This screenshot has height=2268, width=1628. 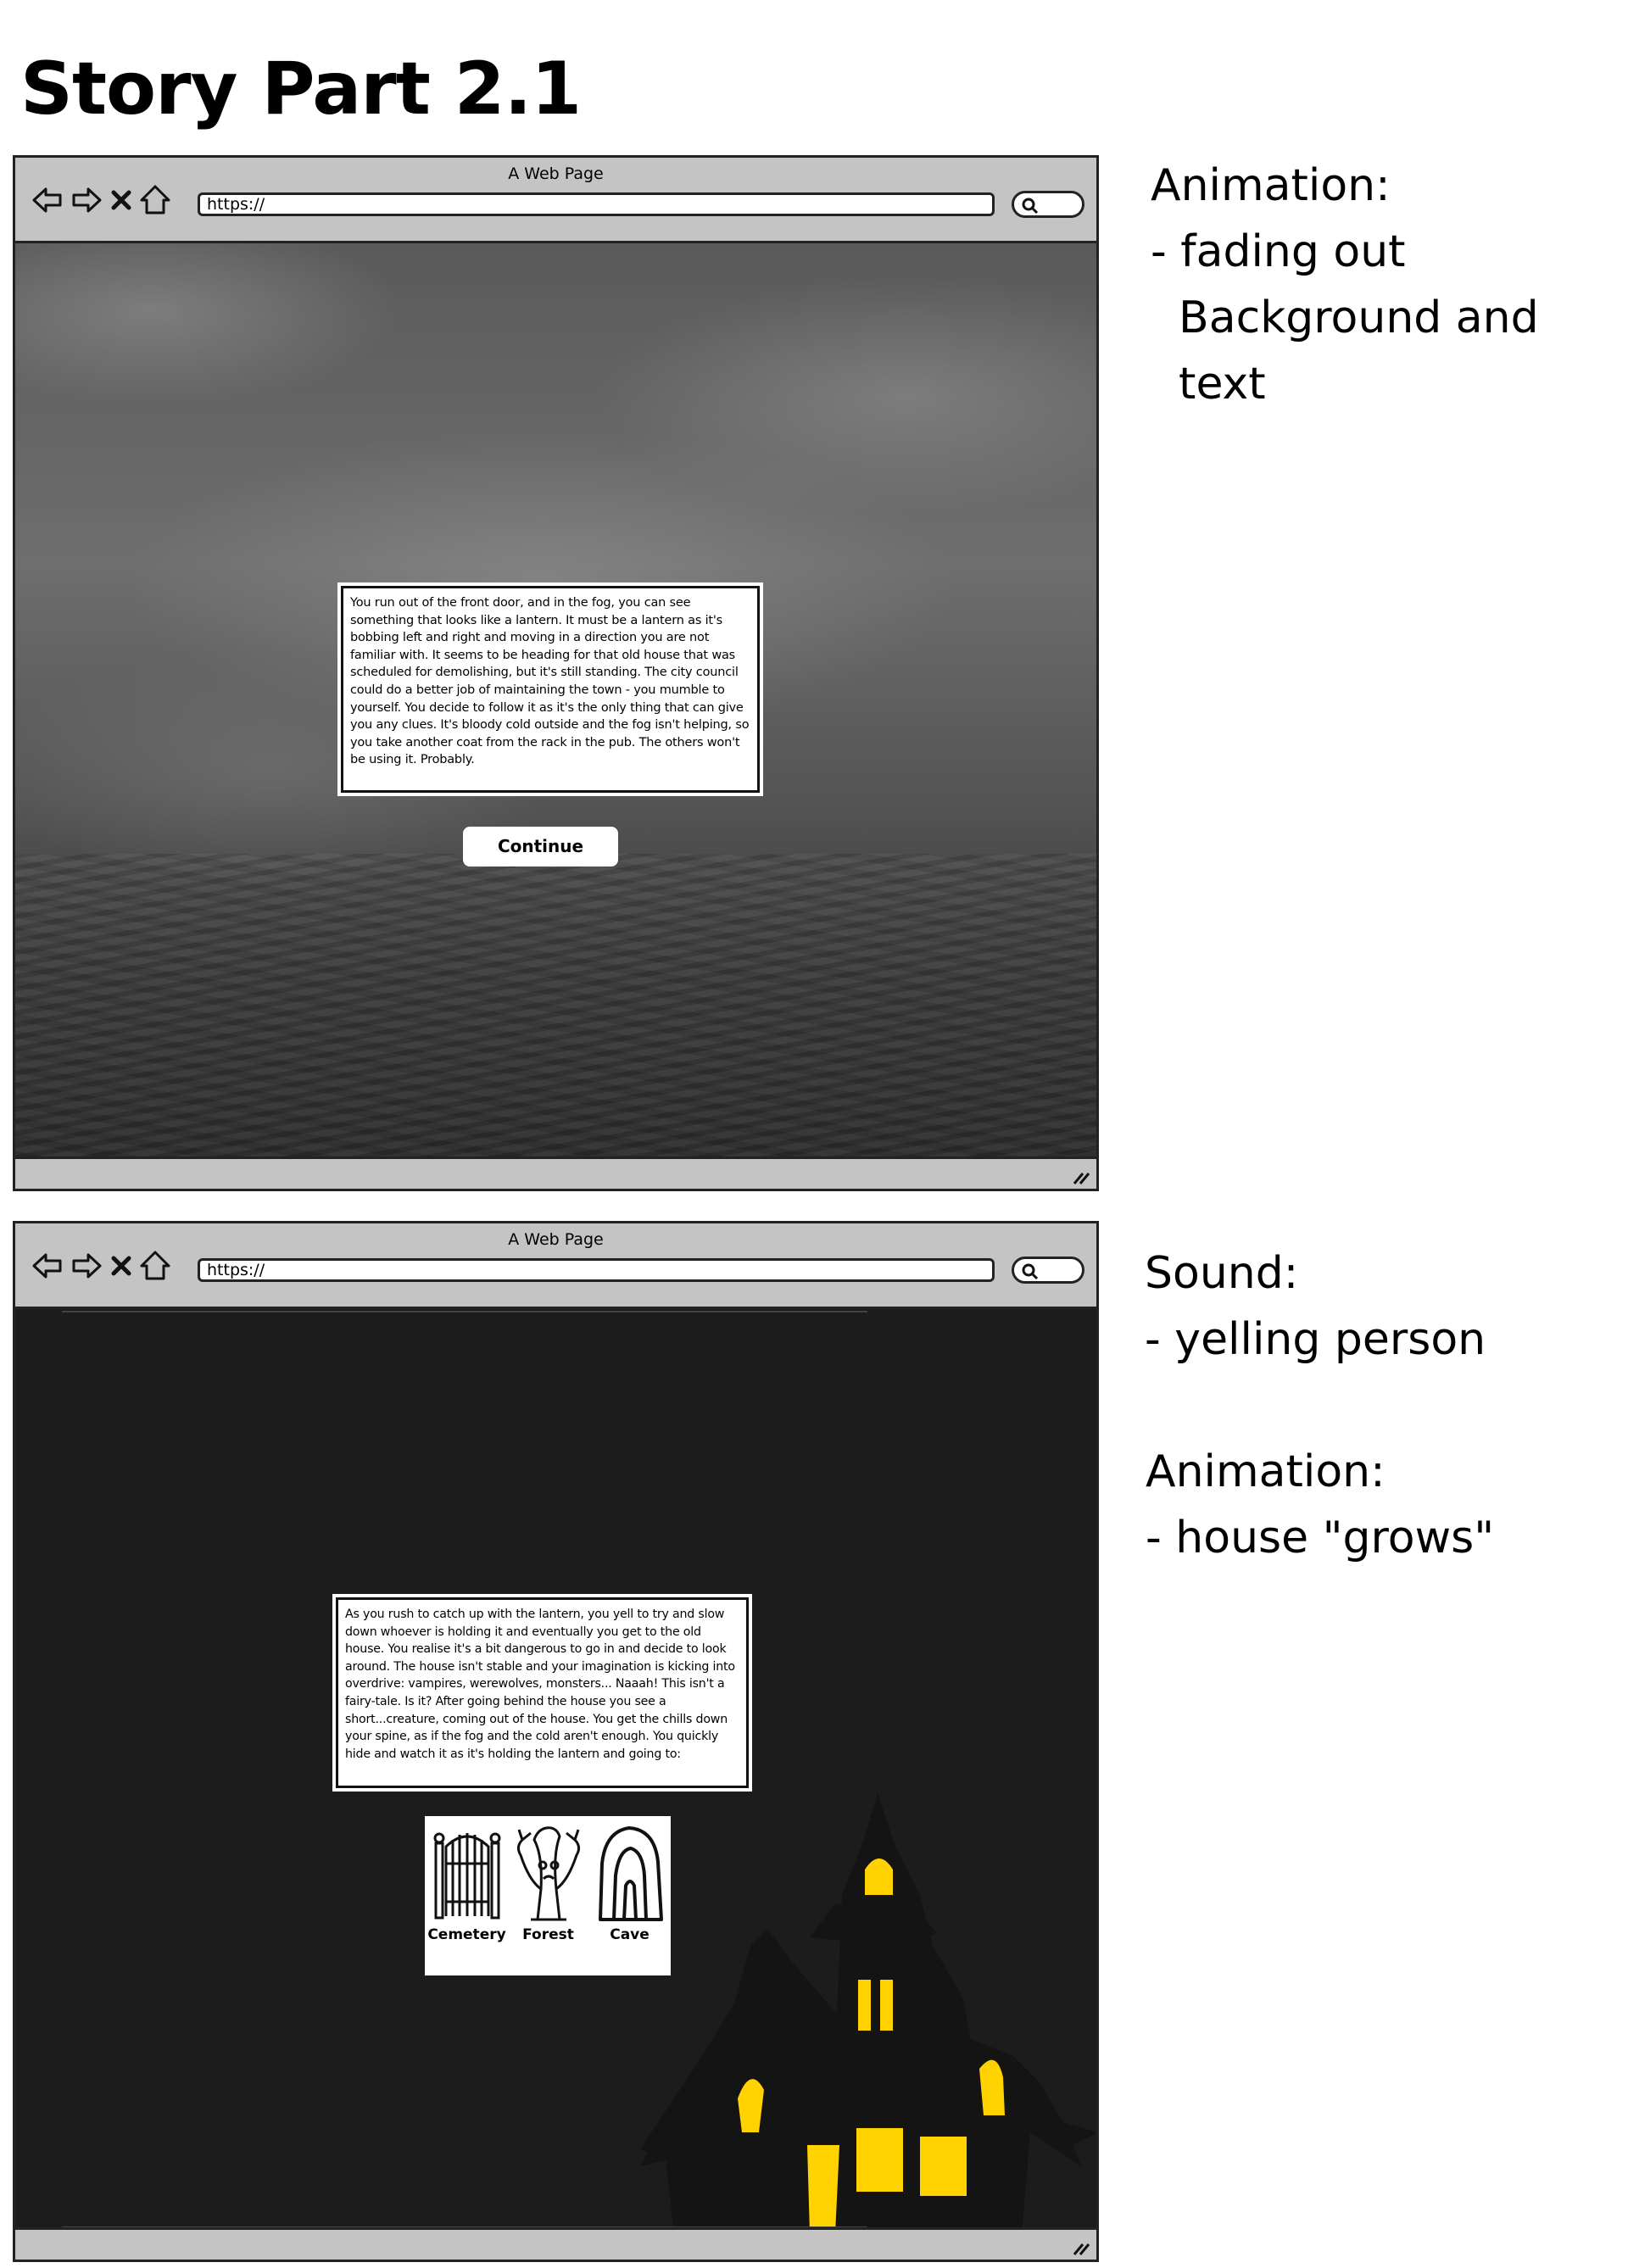 What do you see at coordinates (1222, 1273) in the screenshot?
I see `annotation-heading: Sound:` at bounding box center [1222, 1273].